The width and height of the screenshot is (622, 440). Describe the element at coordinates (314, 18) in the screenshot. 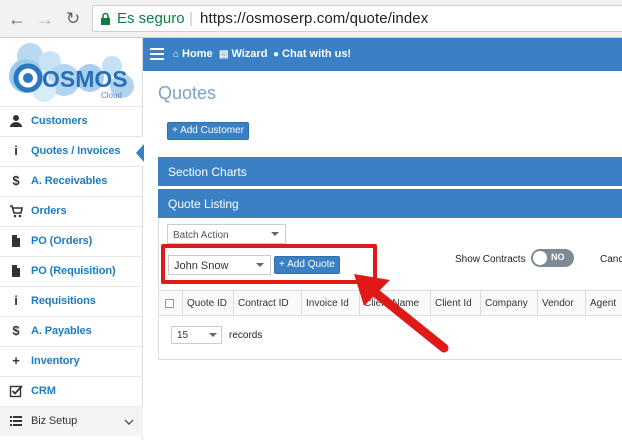

I see `url-text: https://osmoserp.com/quote/index` at that location.